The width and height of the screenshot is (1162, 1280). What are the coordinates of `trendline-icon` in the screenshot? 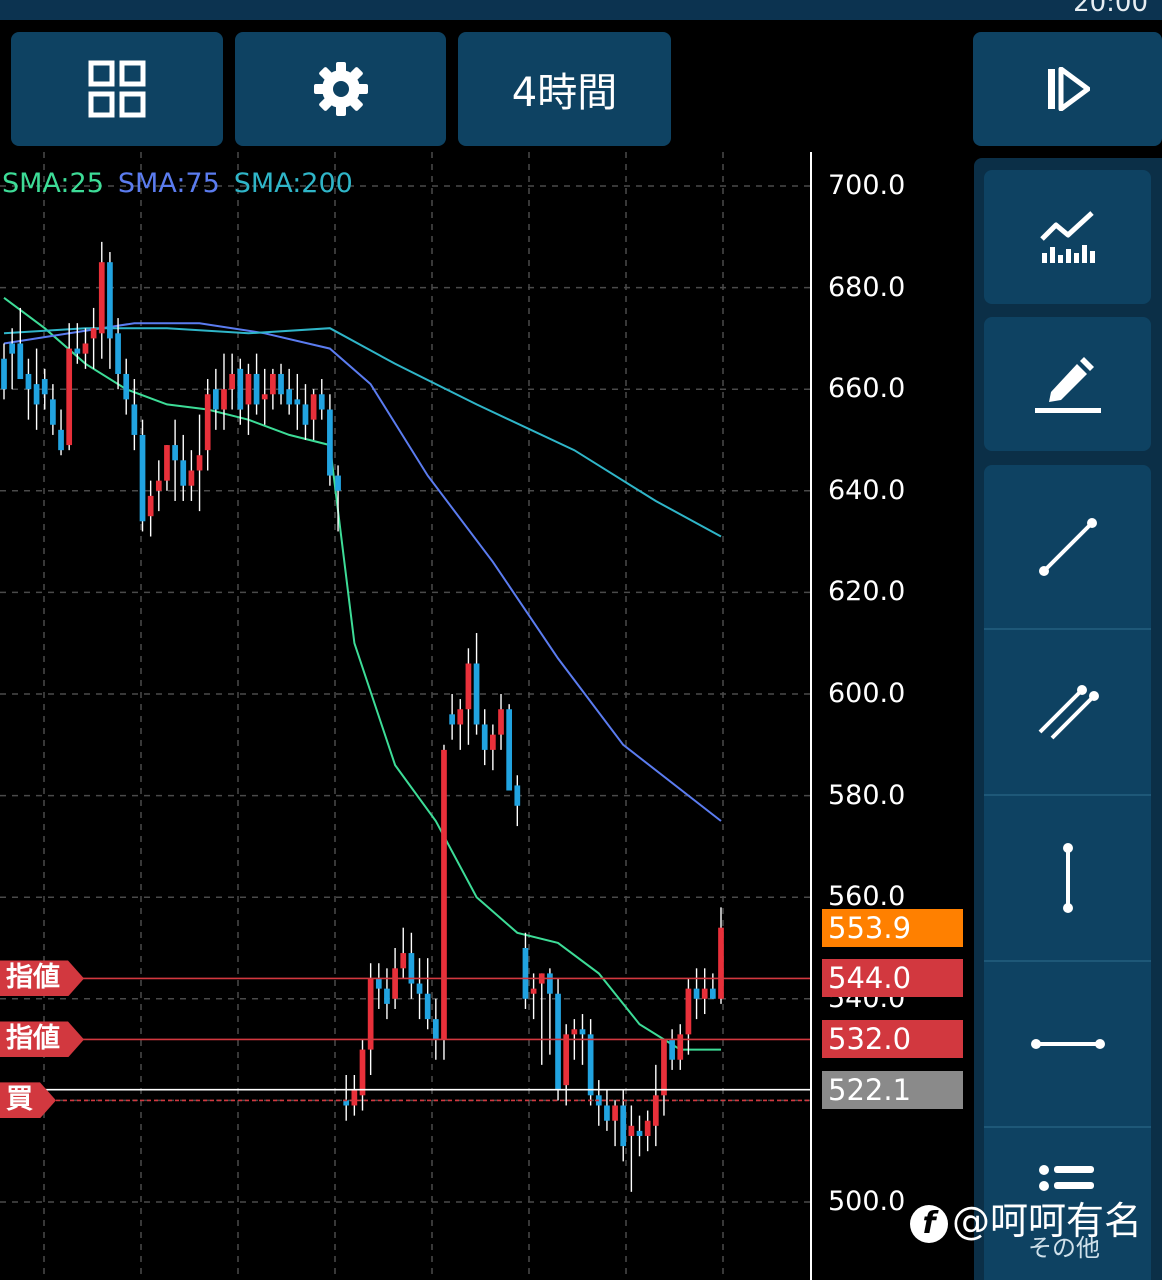 It's located at (1067, 546).